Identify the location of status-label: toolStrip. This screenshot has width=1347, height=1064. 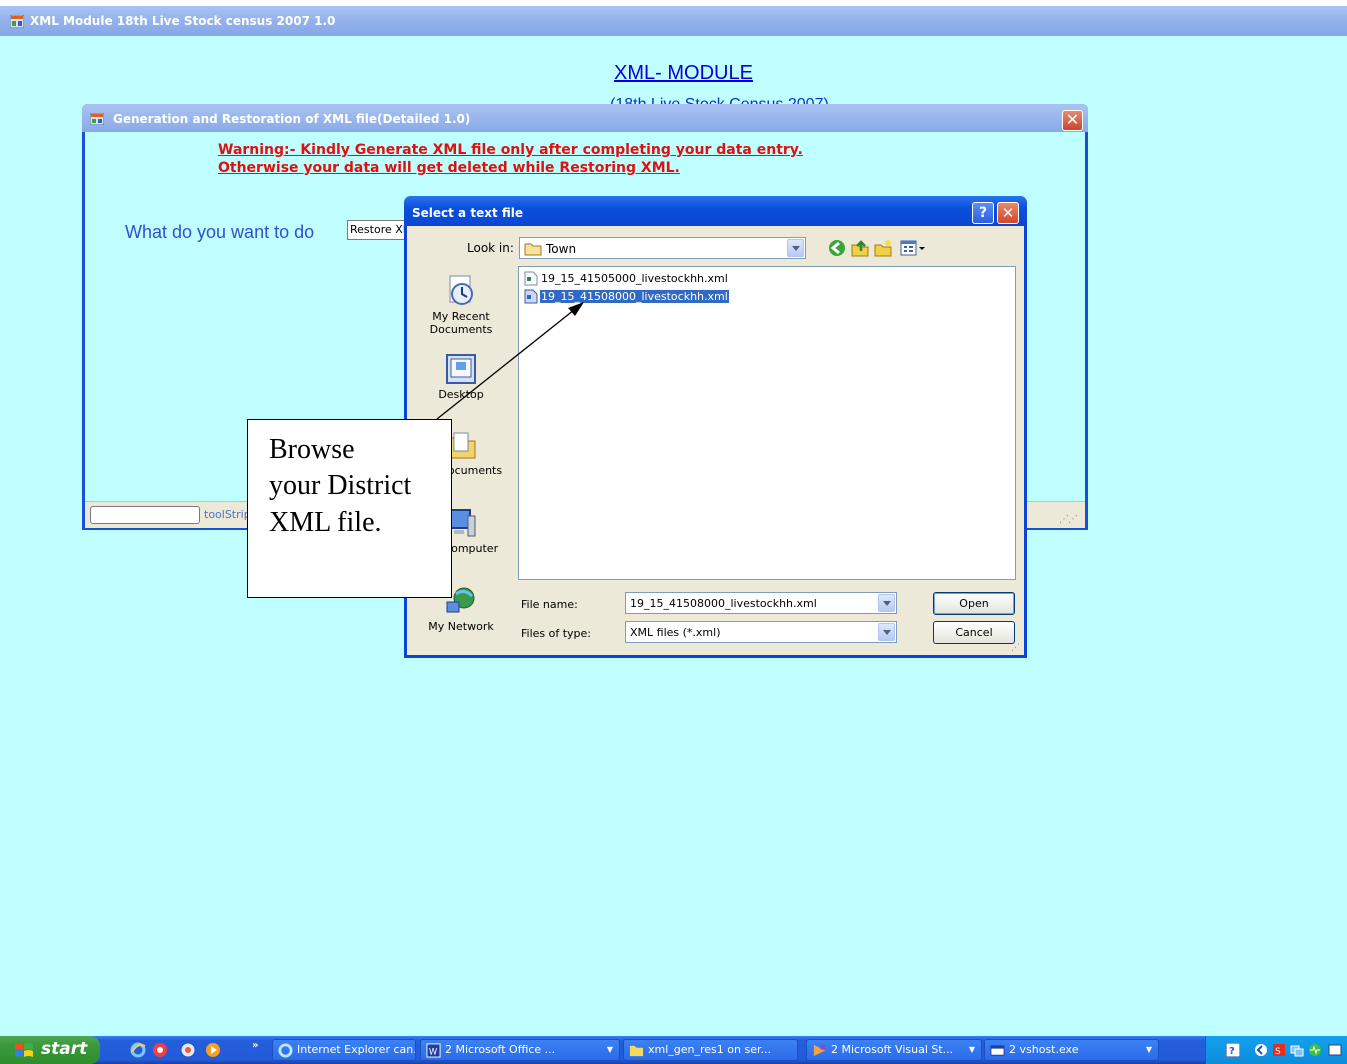
(227, 514).